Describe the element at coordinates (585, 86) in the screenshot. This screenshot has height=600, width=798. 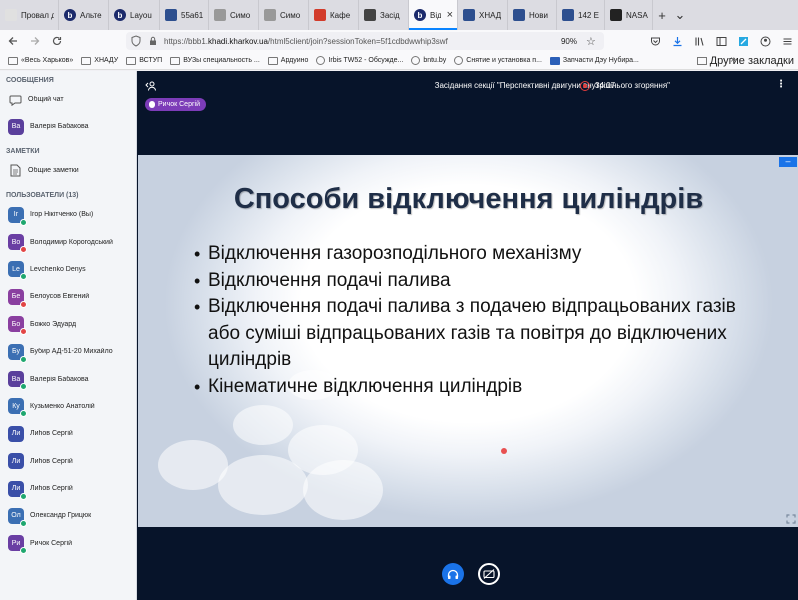
I see `recording-indicator-icon` at that location.